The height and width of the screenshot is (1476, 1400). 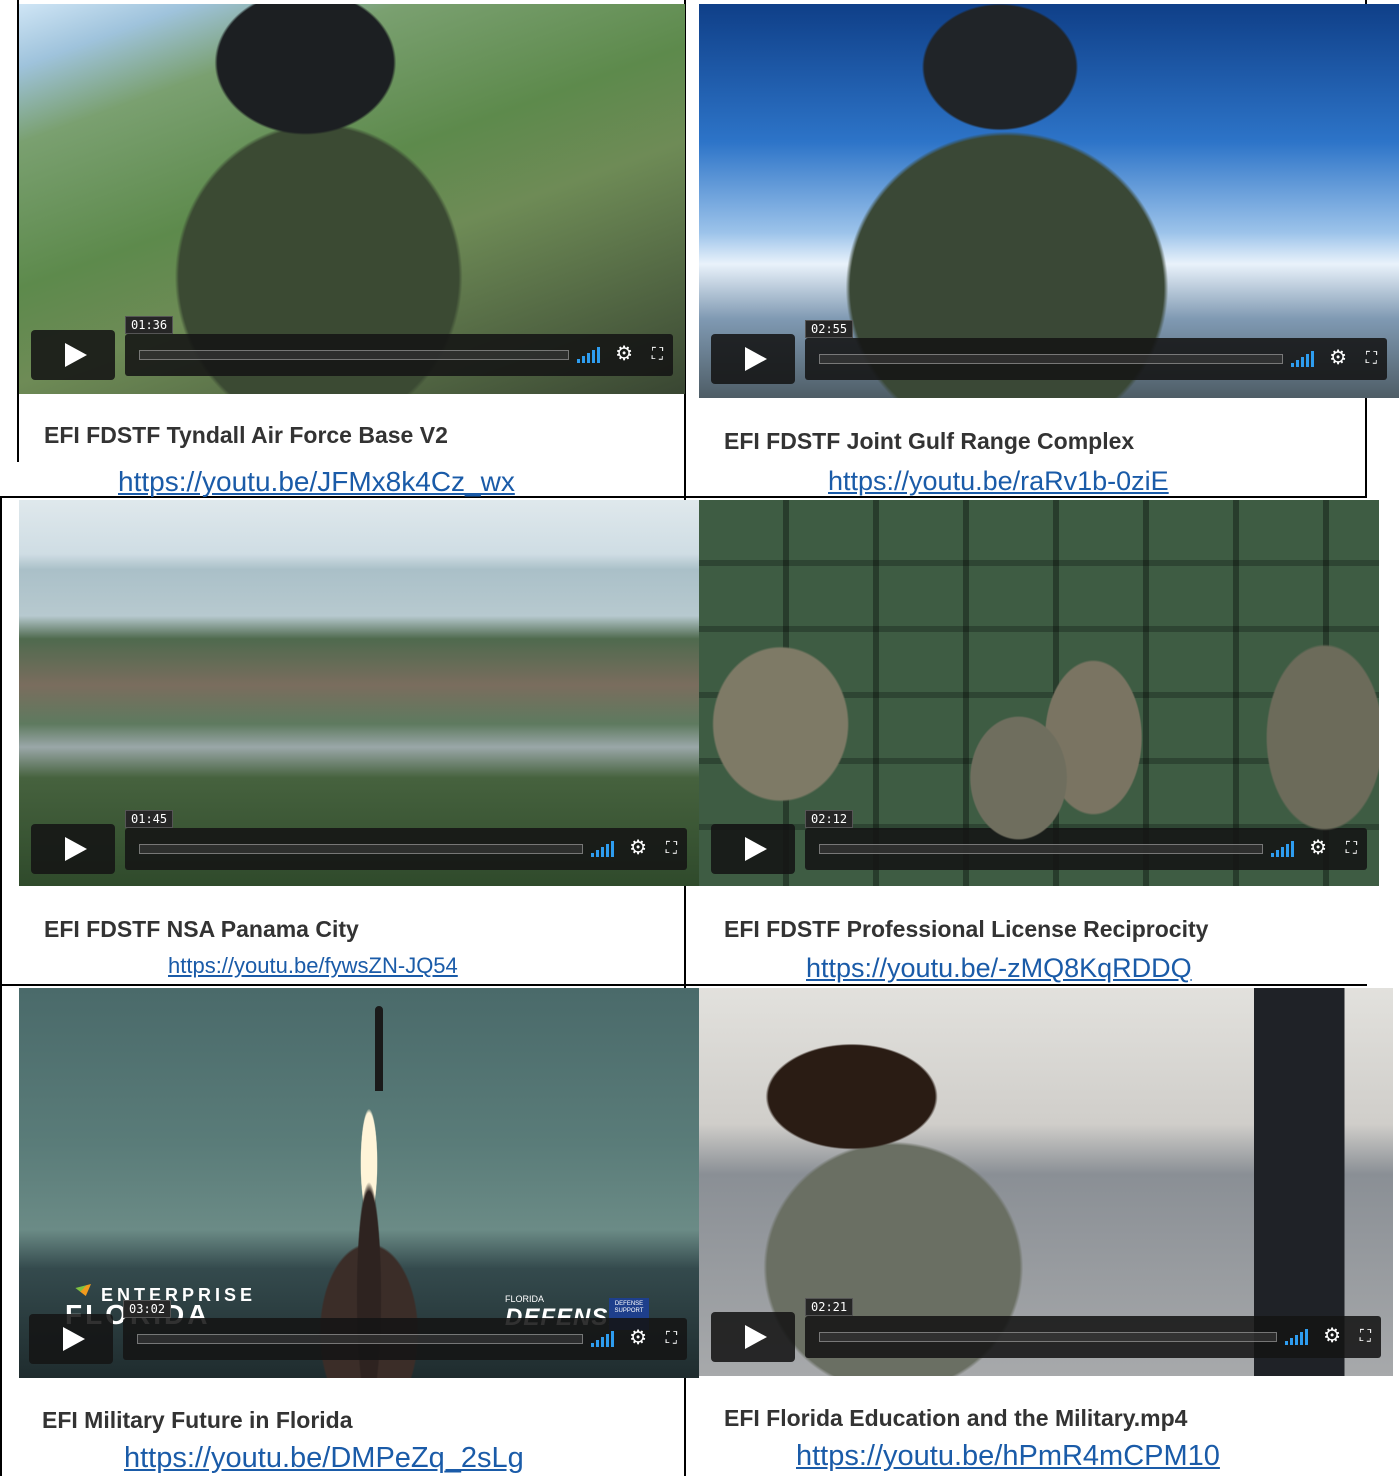 What do you see at coordinates (324, 1458) in the screenshot?
I see `video-link: https://youtu.be/DMPeZq_2sLg` at bounding box center [324, 1458].